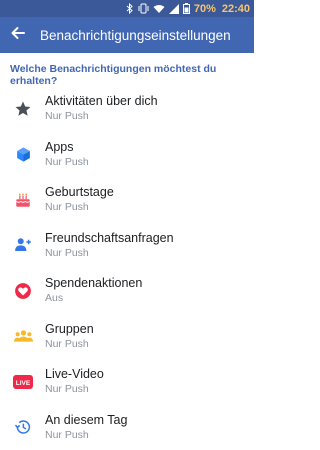  I want to click on vibrate-icon, so click(143, 8).